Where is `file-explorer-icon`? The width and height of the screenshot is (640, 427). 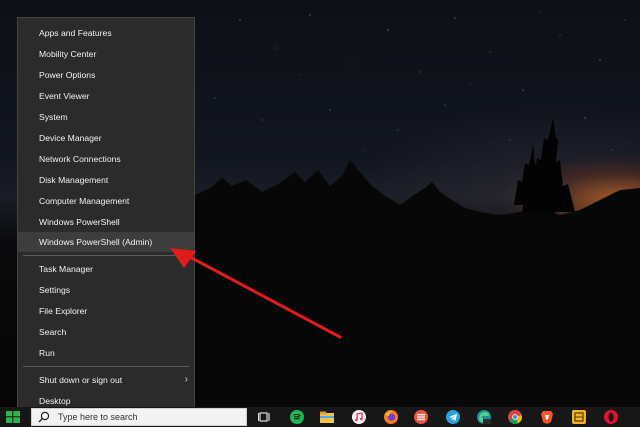 file-explorer-icon is located at coordinates (327, 417).